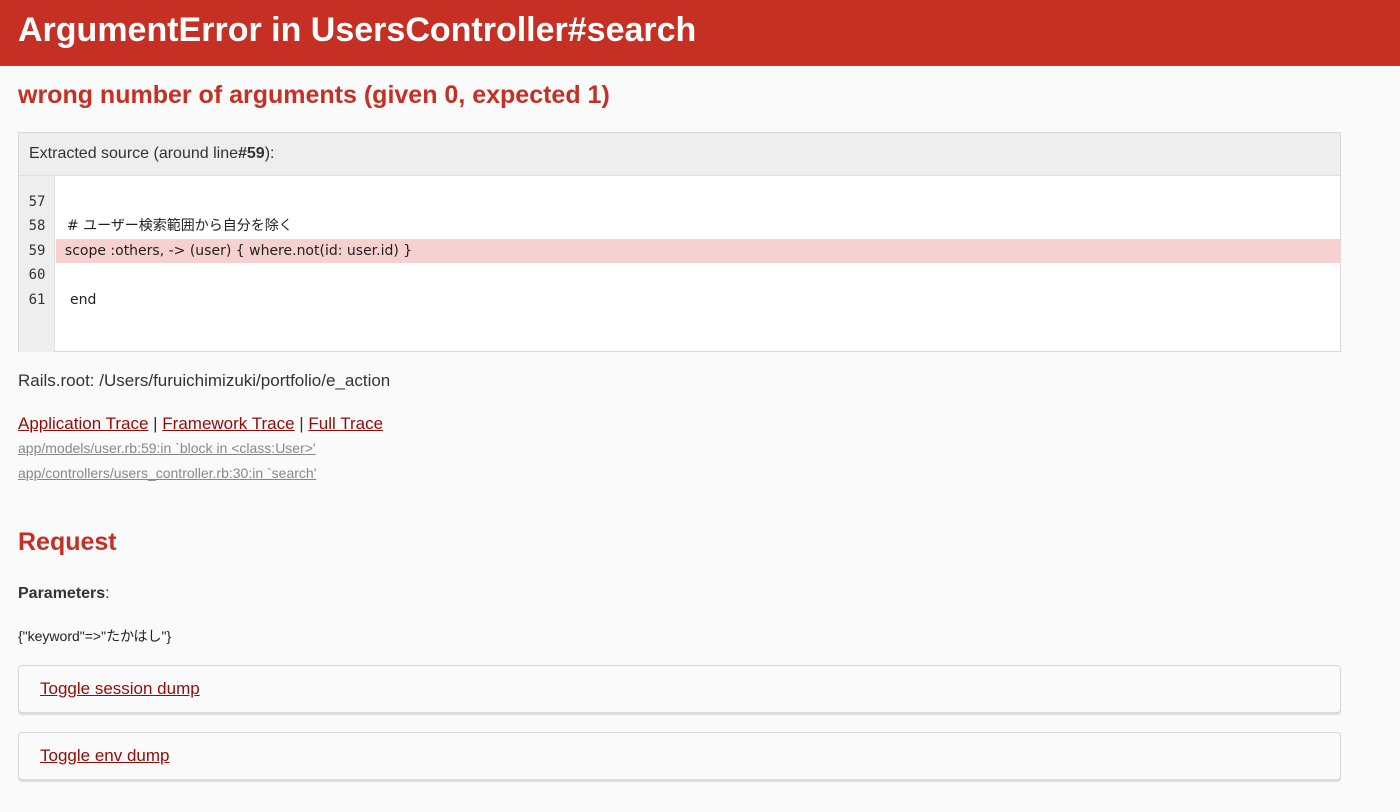 Image resolution: width=1400 pixels, height=812 pixels. What do you see at coordinates (83, 300) in the screenshot?
I see `code-line: end` at bounding box center [83, 300].